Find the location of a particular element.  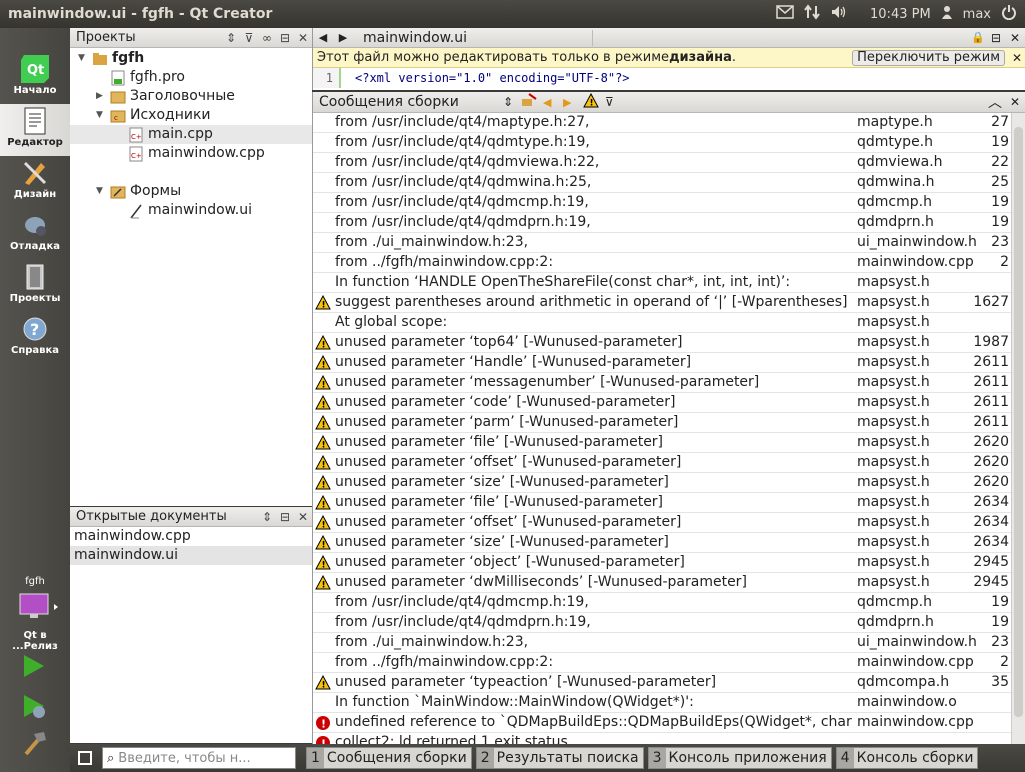

mode-welcome: Qt Начало is located at coordinates (35, 78).